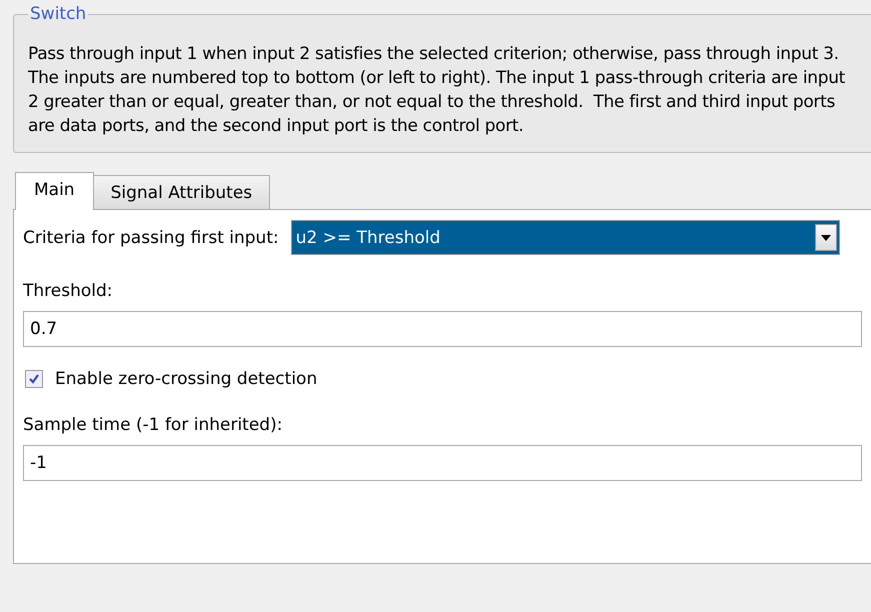 This screenshot has width=871, height=612. I want to click on tab: Signal Attributes, so click(181, 192).